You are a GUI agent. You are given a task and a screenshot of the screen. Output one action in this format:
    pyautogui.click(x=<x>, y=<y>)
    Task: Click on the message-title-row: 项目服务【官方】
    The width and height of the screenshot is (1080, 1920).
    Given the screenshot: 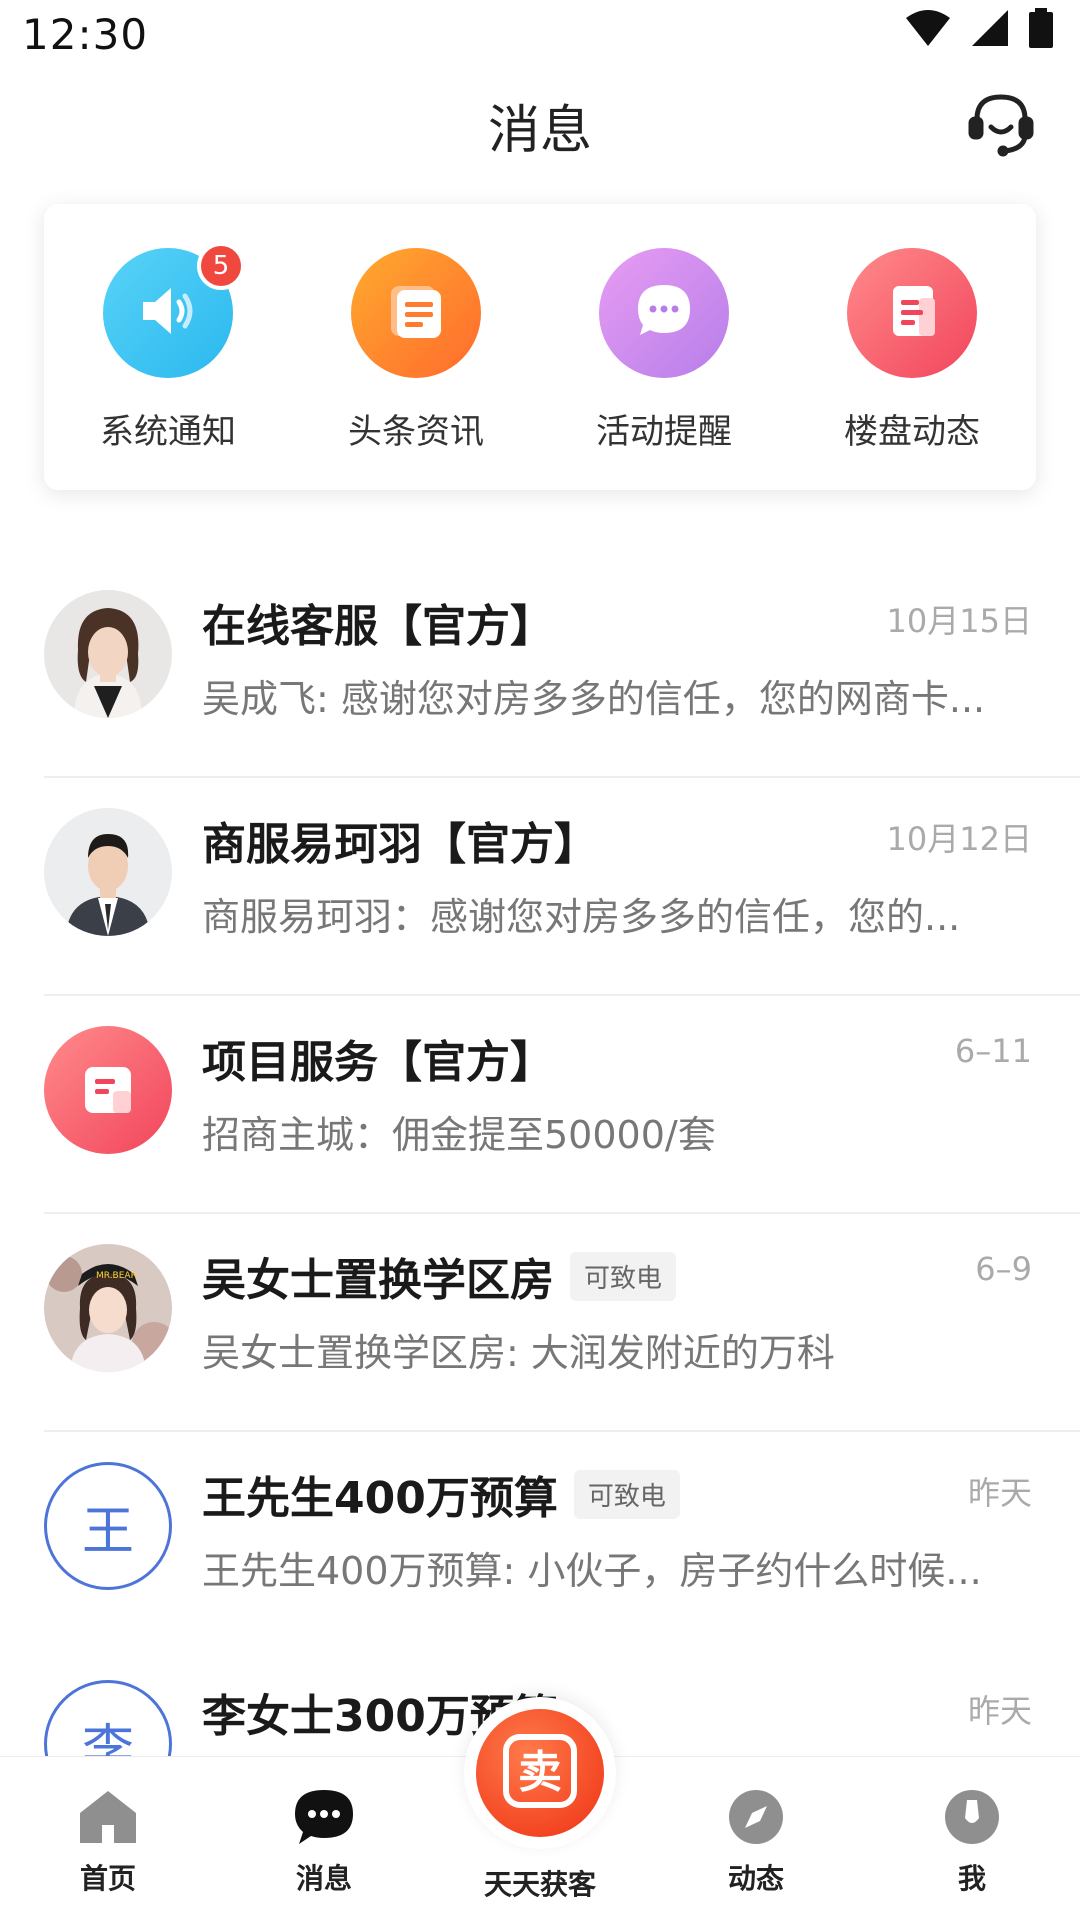 What is the action you would take?
    pyautogui.click(x=378, y=1058)
    